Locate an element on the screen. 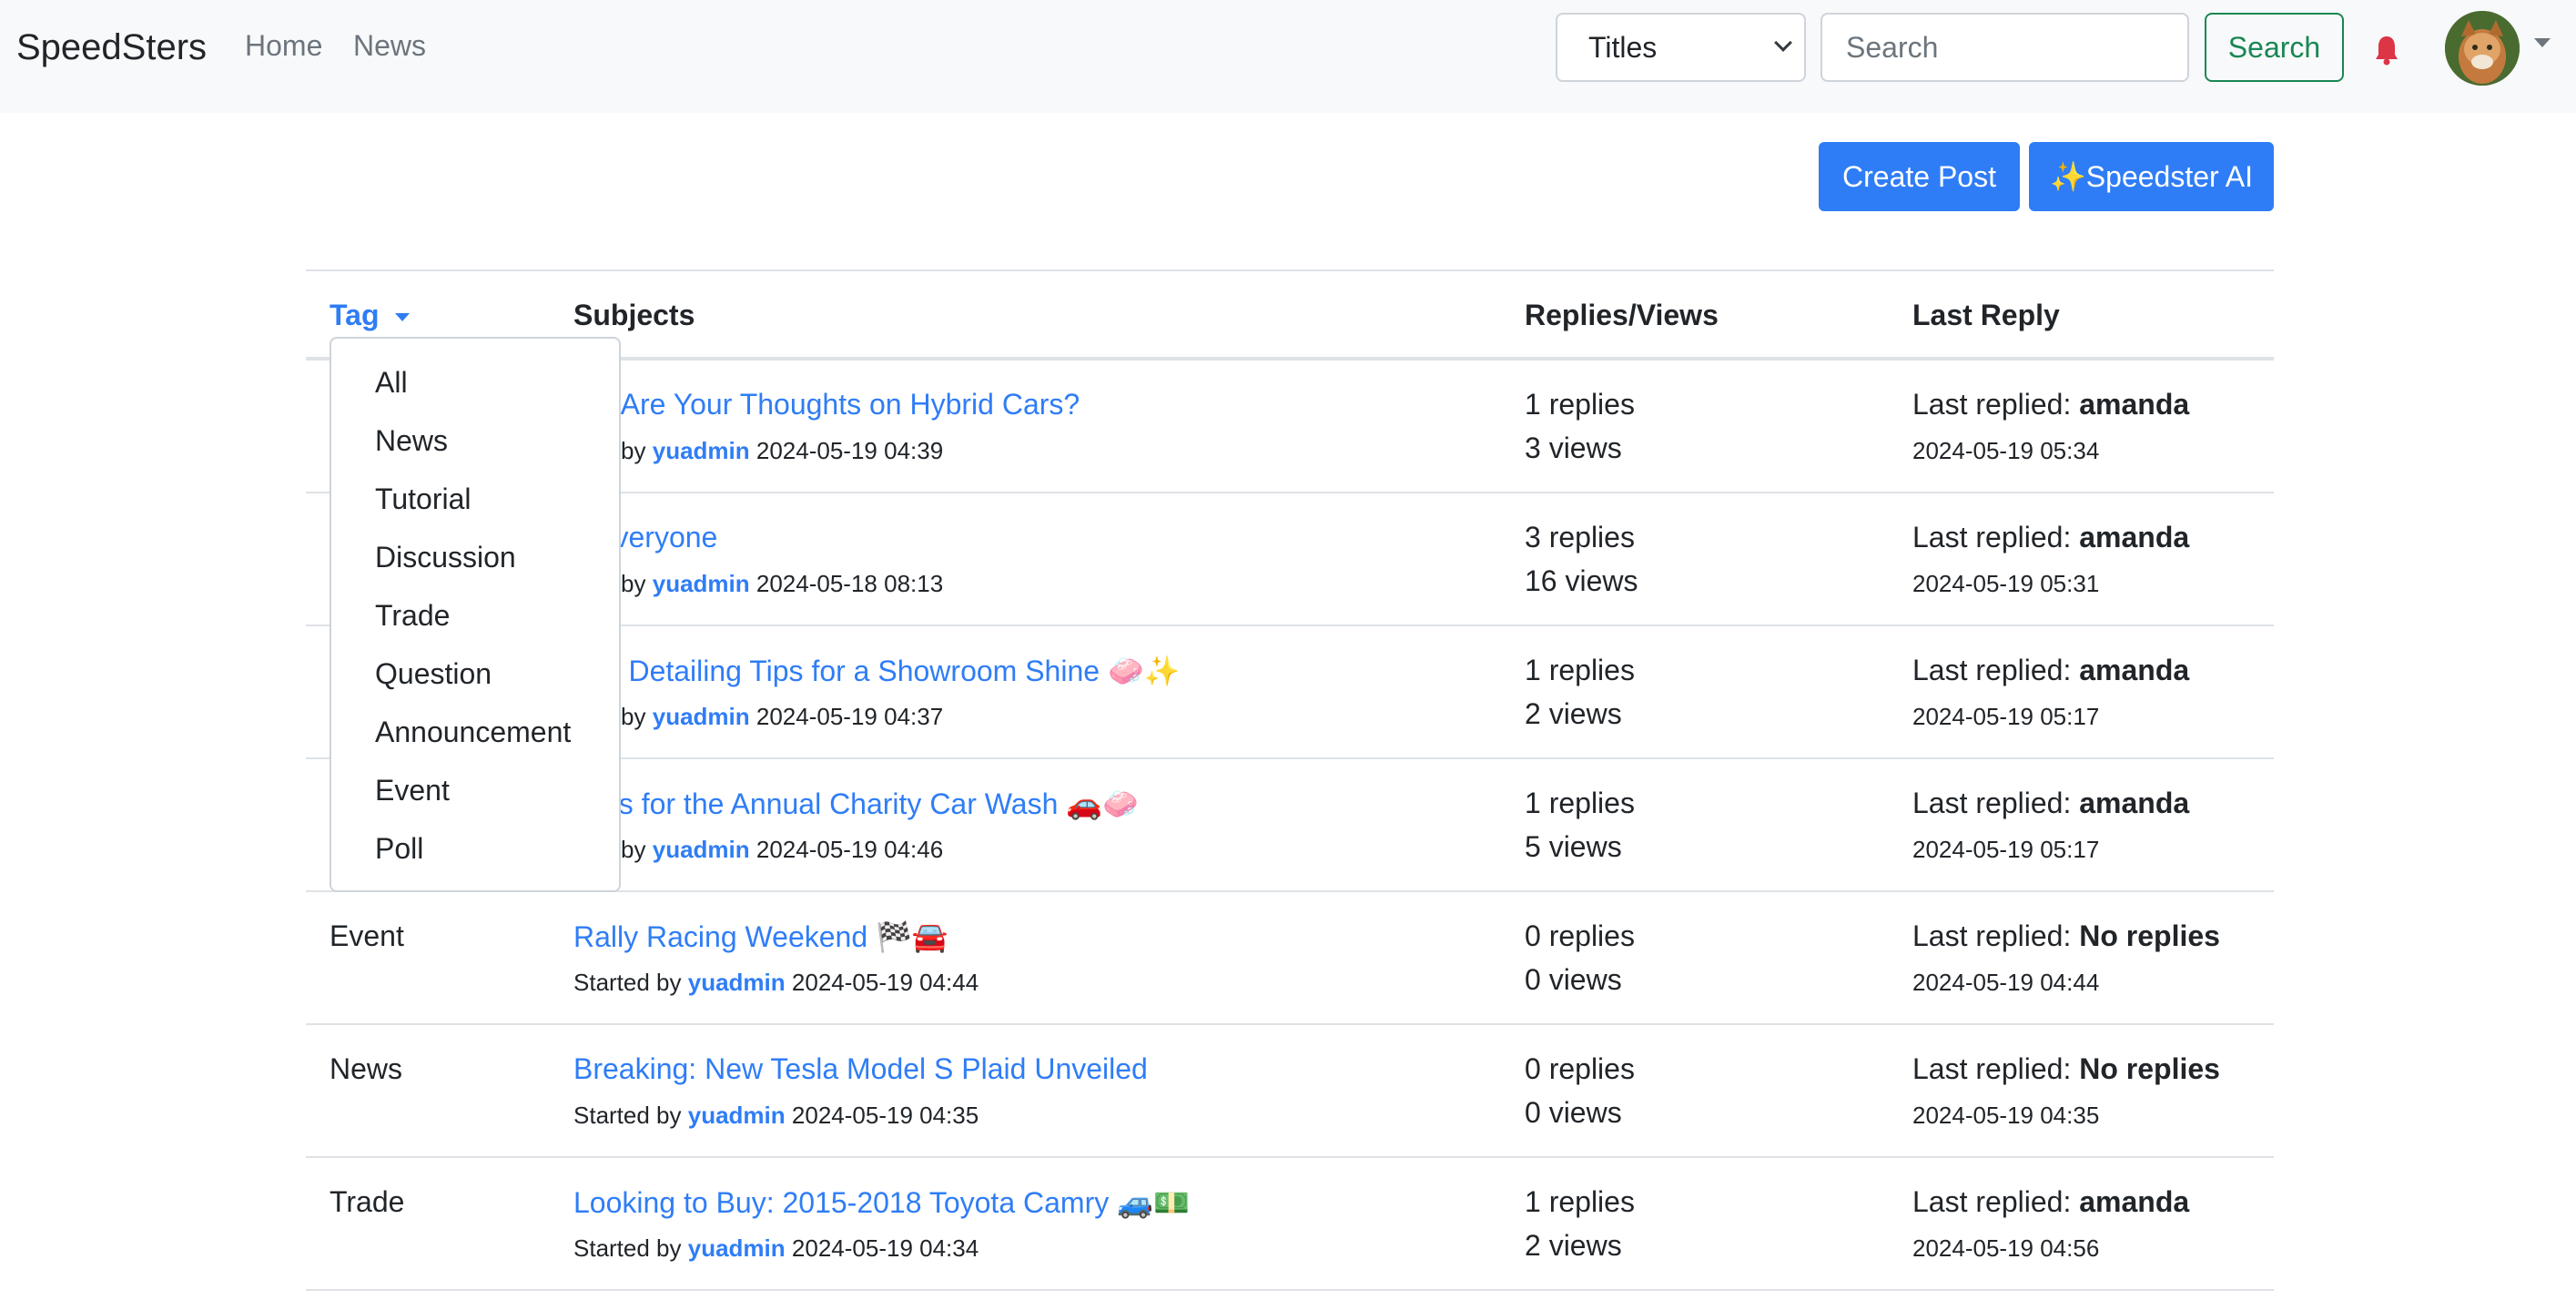 This screenshot has width=2576, height=1300. topic-date: 2024-05-19 04:46 is located at coordinates (850, 849).